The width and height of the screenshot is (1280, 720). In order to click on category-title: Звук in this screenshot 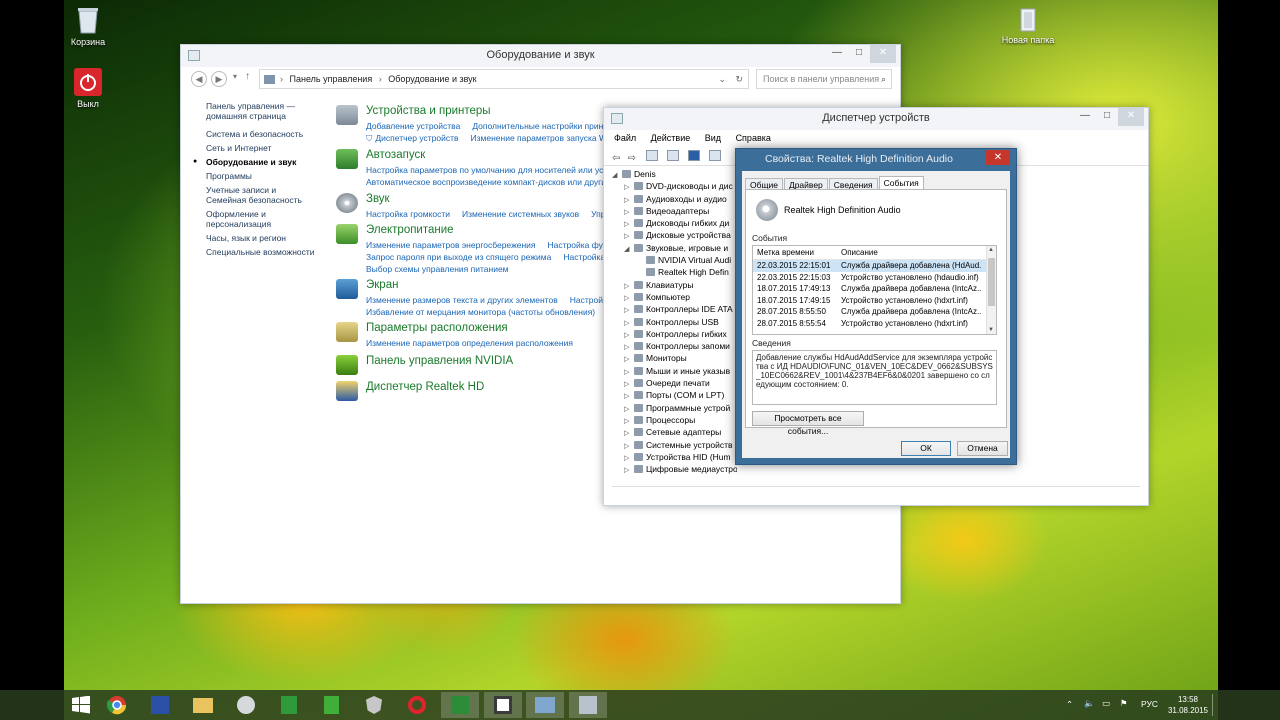, I will do `click(378, 199)`.